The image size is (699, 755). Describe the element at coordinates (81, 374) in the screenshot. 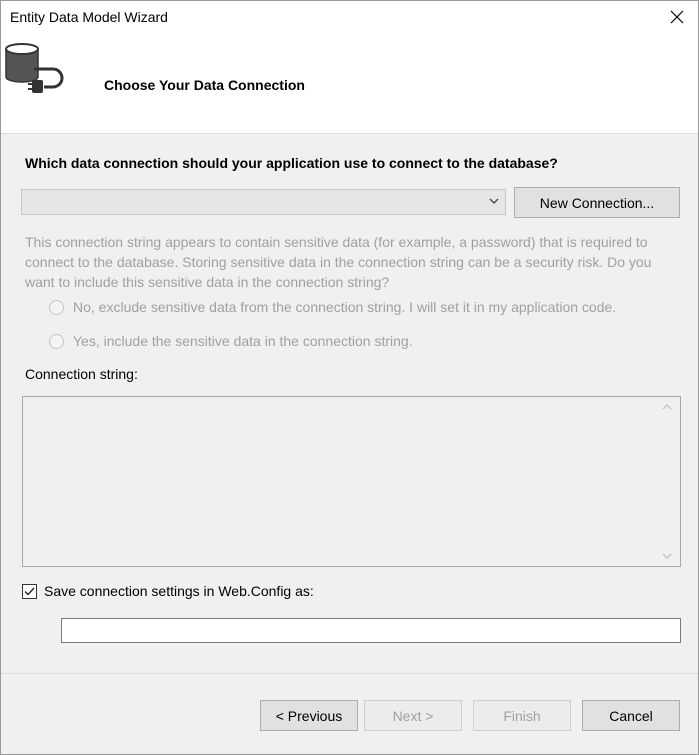

I see `connection-string-label: Connection string:` at that location.